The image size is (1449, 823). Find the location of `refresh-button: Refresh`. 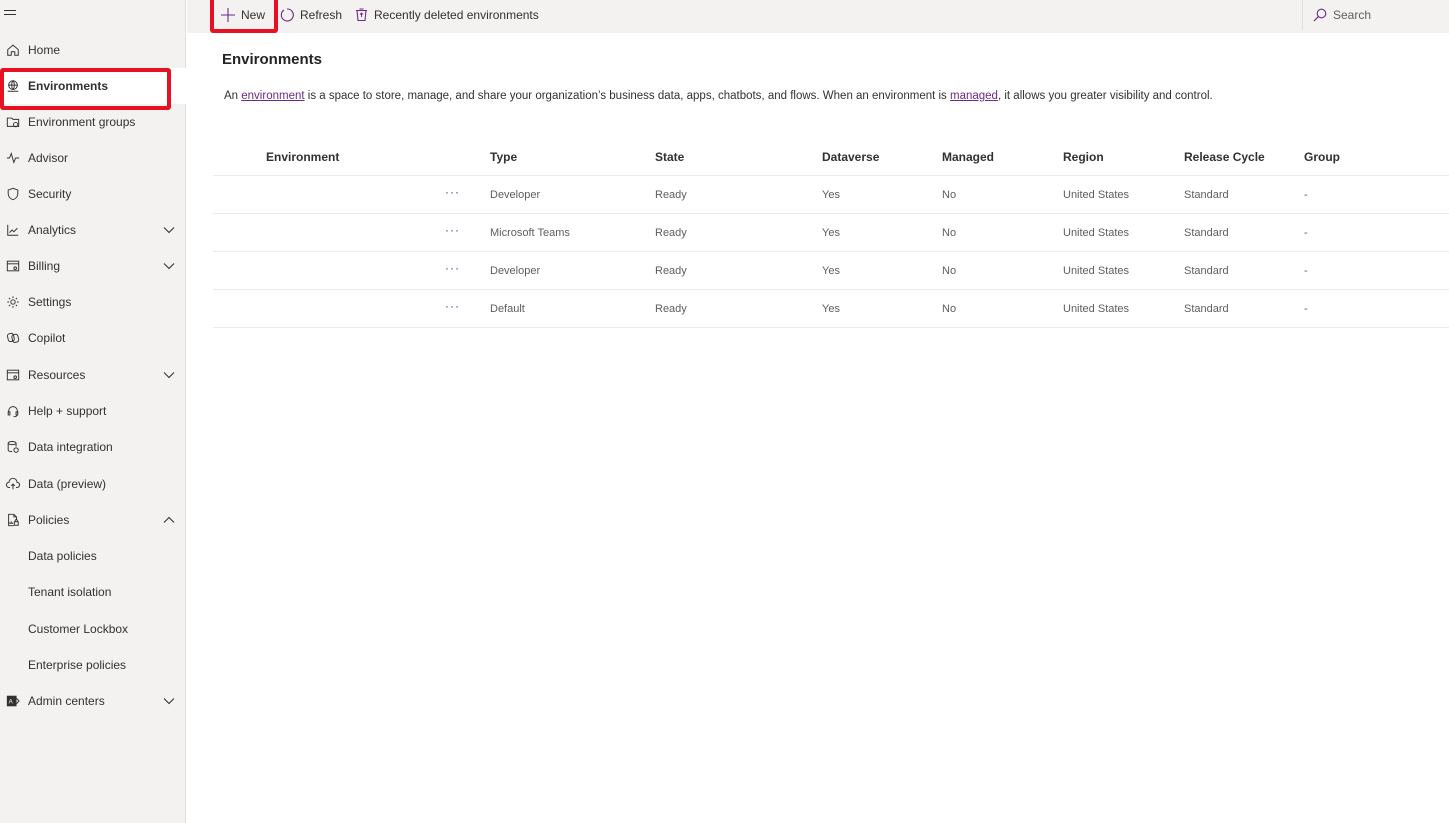

refresh-button: Refresh is located at coordinates (311, 15).